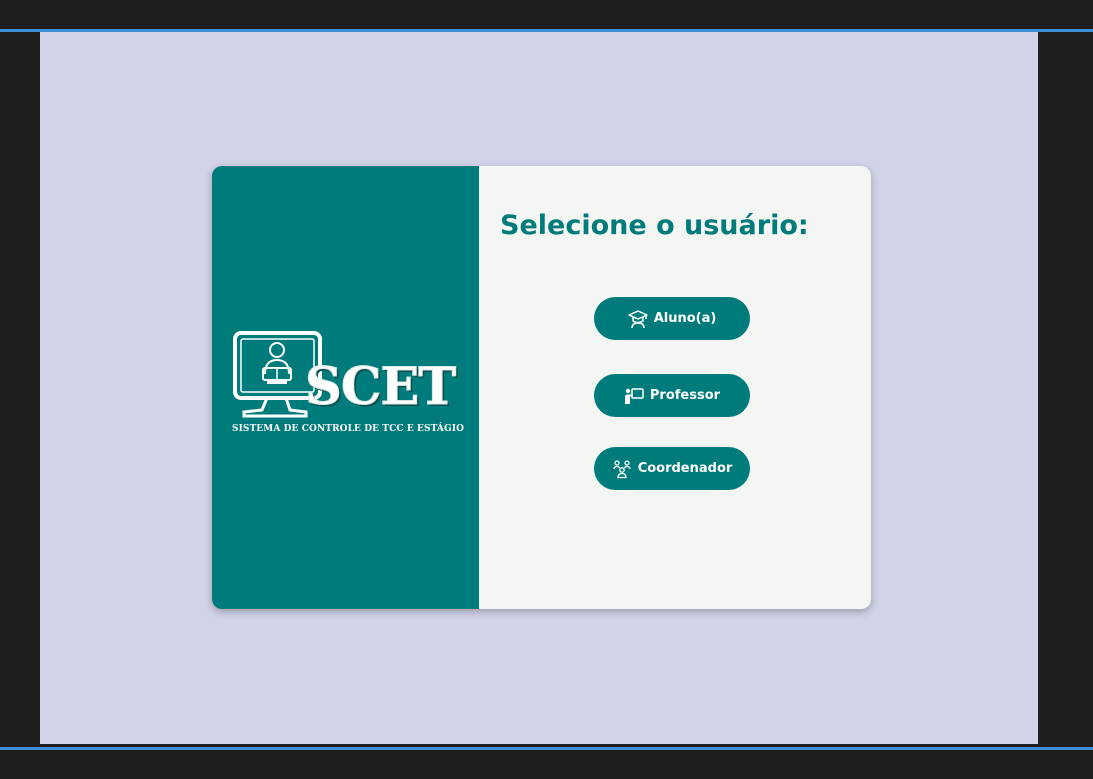 Image resolution: width=1093 pixels, height=779 pixels. Describe the element at coordinates (380, 387) in the screenshot. I see `logo-wordmark: SCET` at that location.